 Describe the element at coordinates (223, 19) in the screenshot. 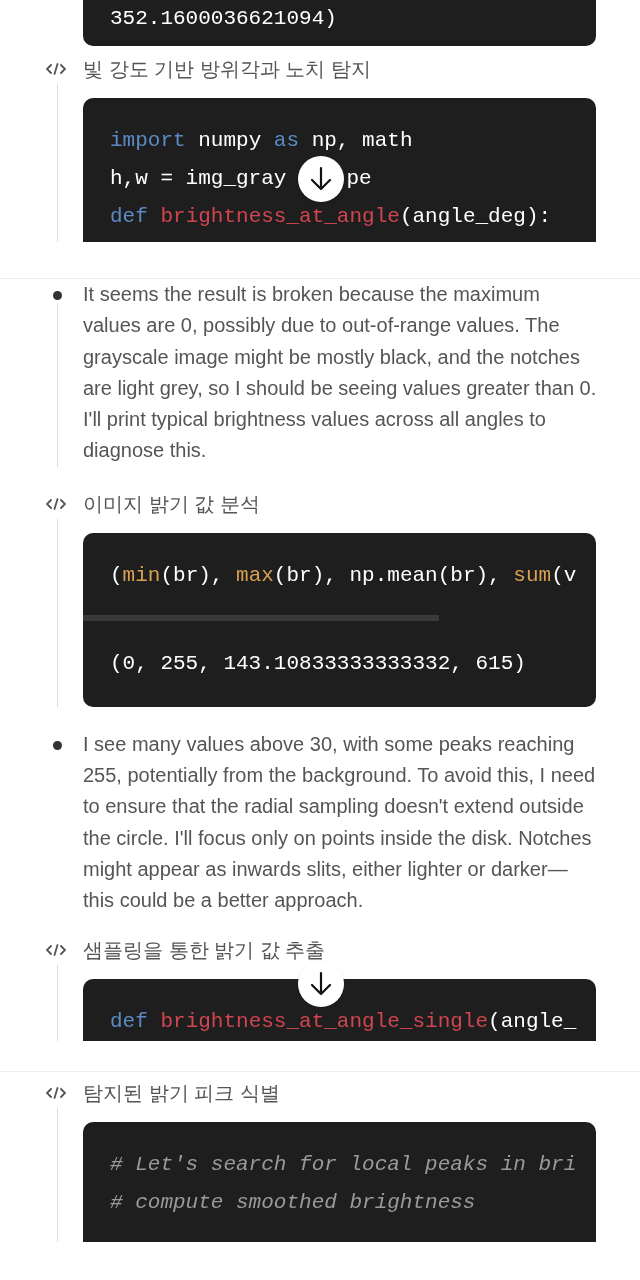

I see `code-line: 352.1600036621094)` at that location.